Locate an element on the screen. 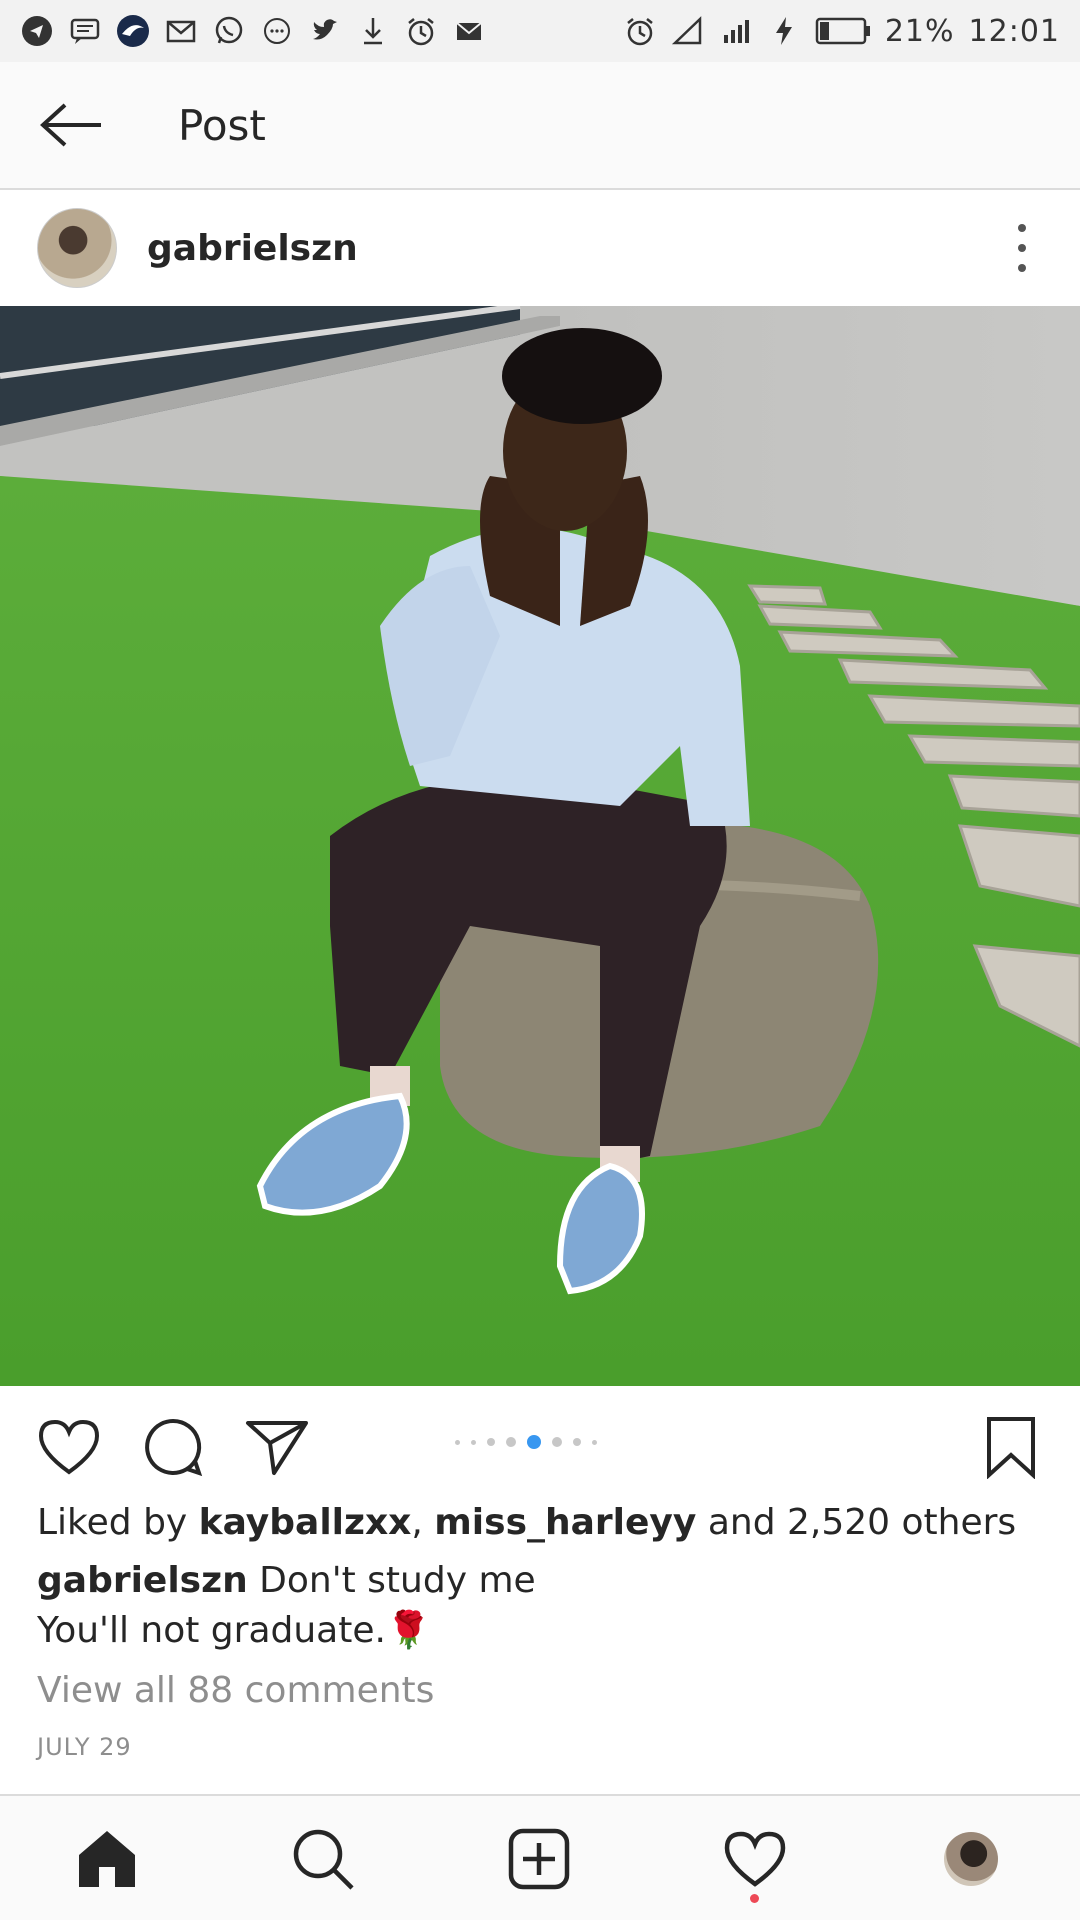 The height and width of the screenshot is (1920, 1080). page-title: Post is located at coordinates (222, 125).